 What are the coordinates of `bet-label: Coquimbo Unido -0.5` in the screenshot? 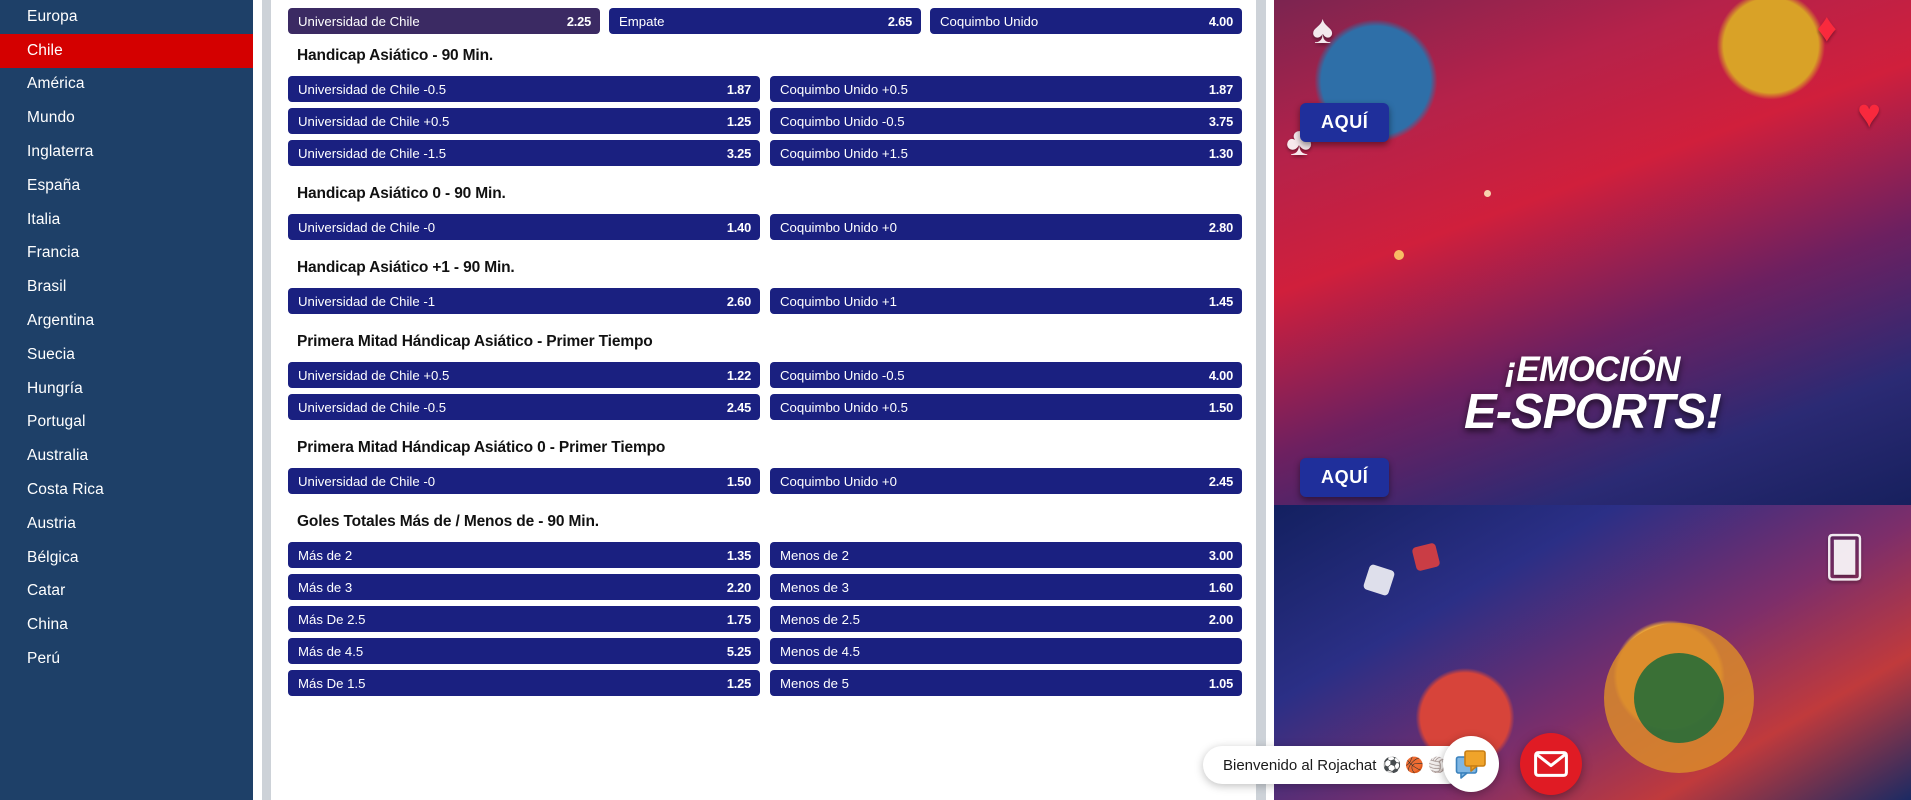 It's located at (842, 375).